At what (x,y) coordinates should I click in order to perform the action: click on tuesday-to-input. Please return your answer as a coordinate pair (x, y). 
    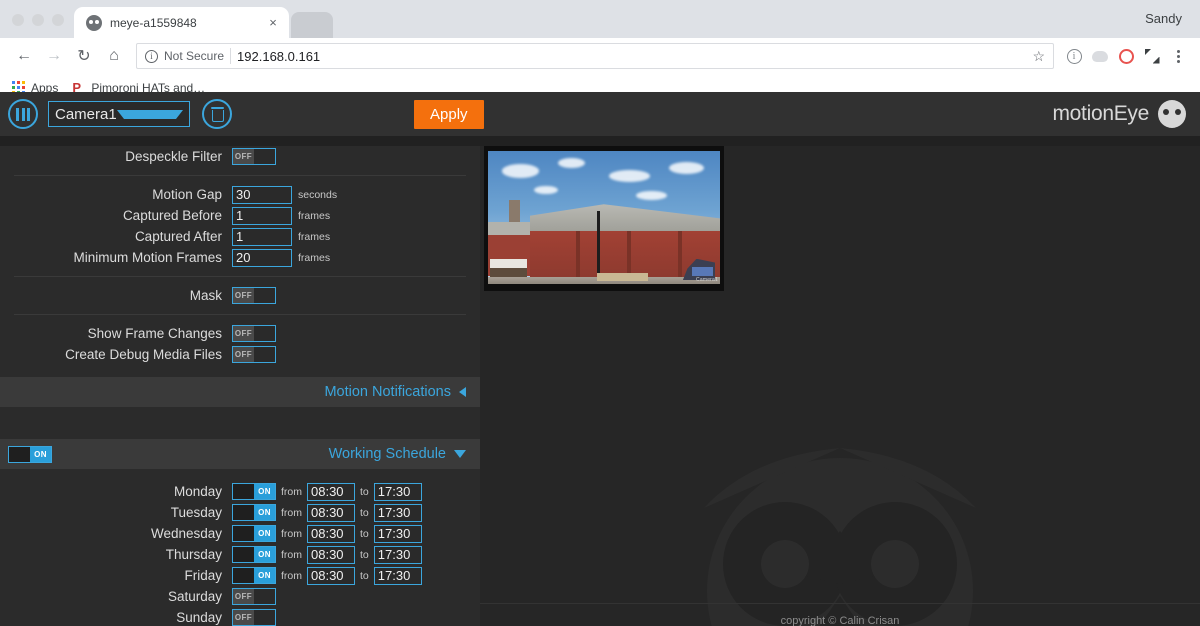
    Looking at the image, I should click on (397, 512).